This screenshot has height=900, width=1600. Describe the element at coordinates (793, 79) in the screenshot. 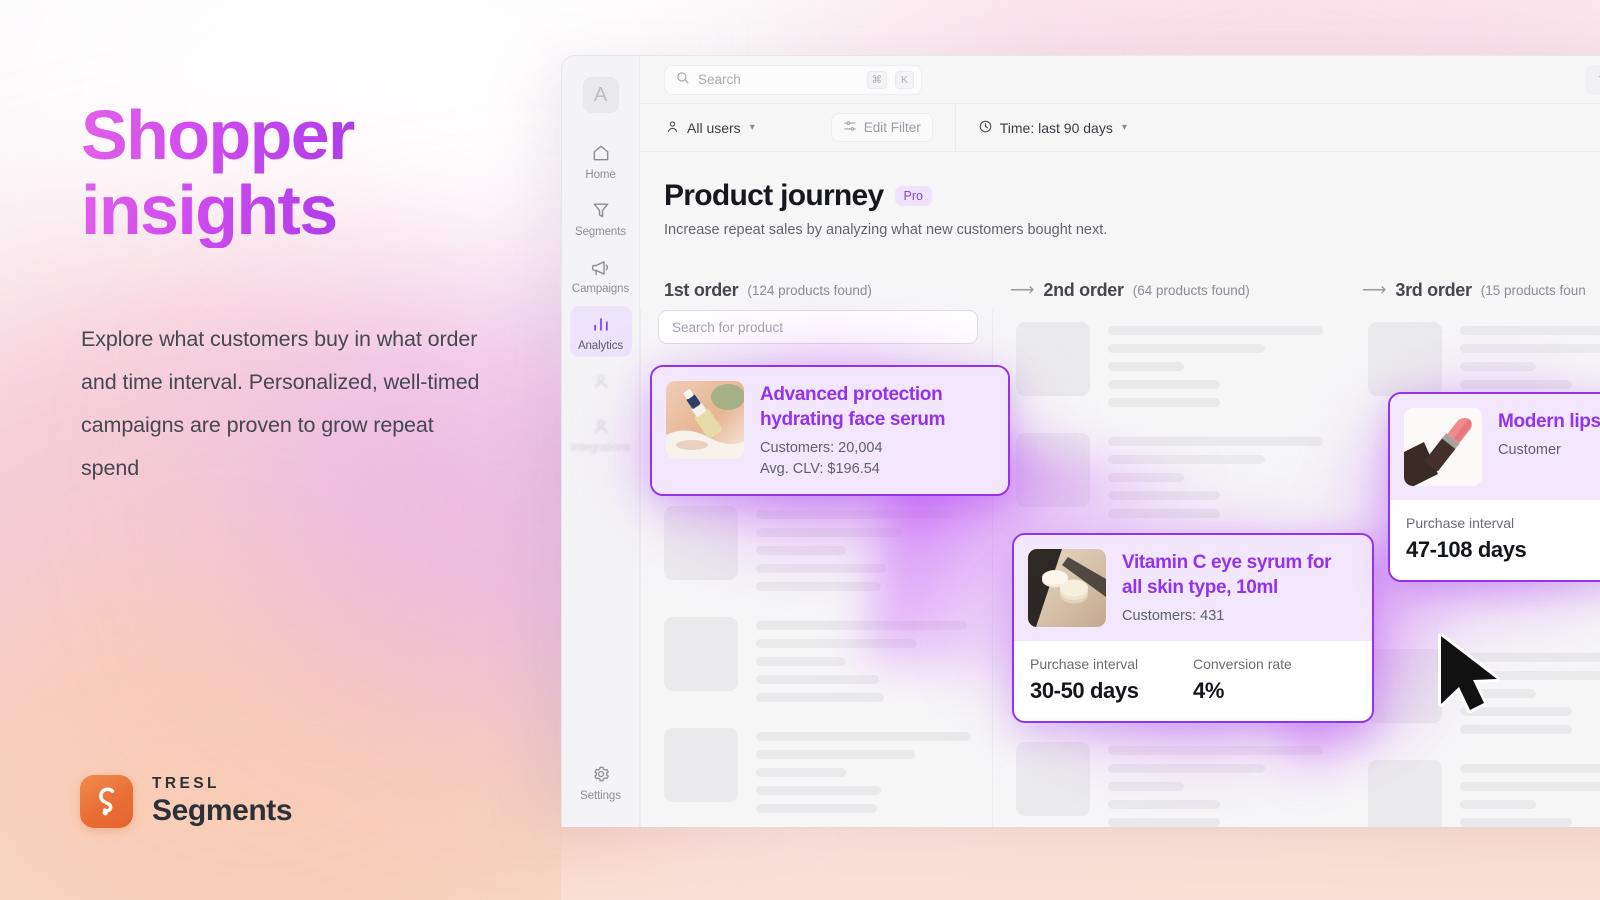

I see `search-input: Search ⌘ K` at that location.